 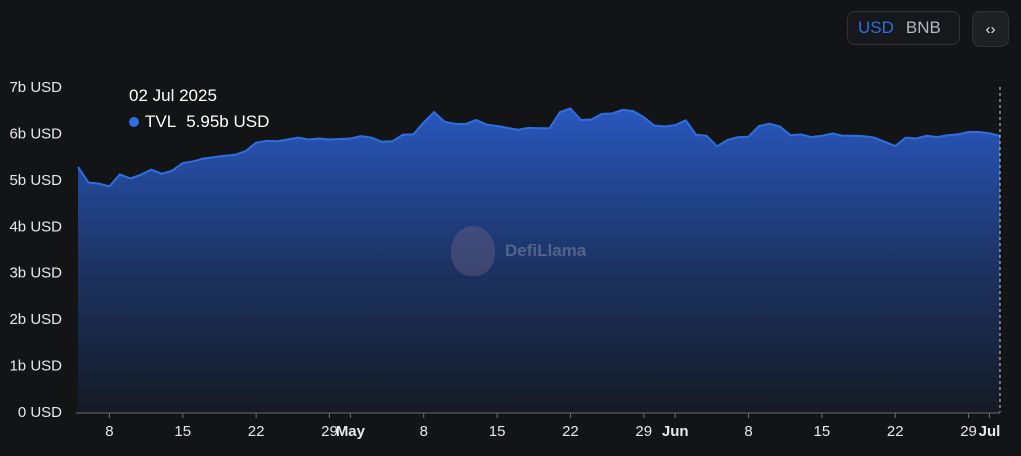 What do you see at coordinates (228, 121) in the screenshot?
I see `tooltip-value: 5.95b USD` at bounding box center [228, 121].